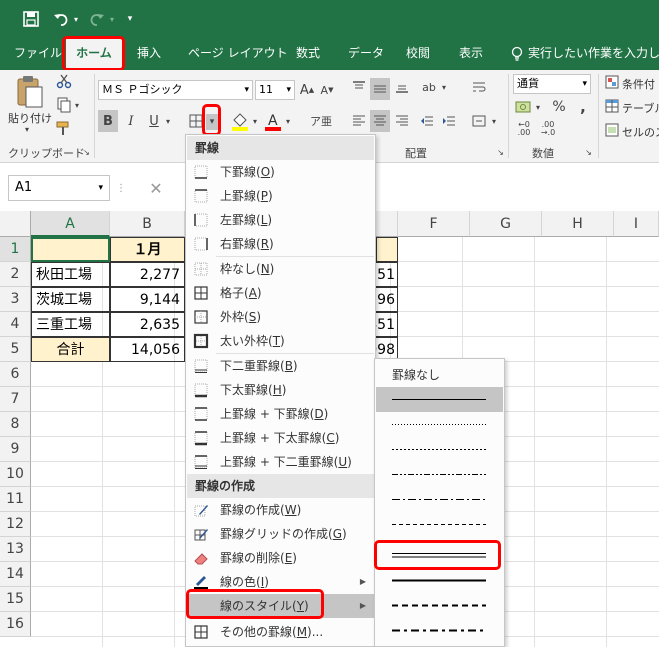  What do you see at coordinates (500, 152) in the screenshot?
I see `alignment-launcher-icon: ↘` at bounding box center [500, 152].